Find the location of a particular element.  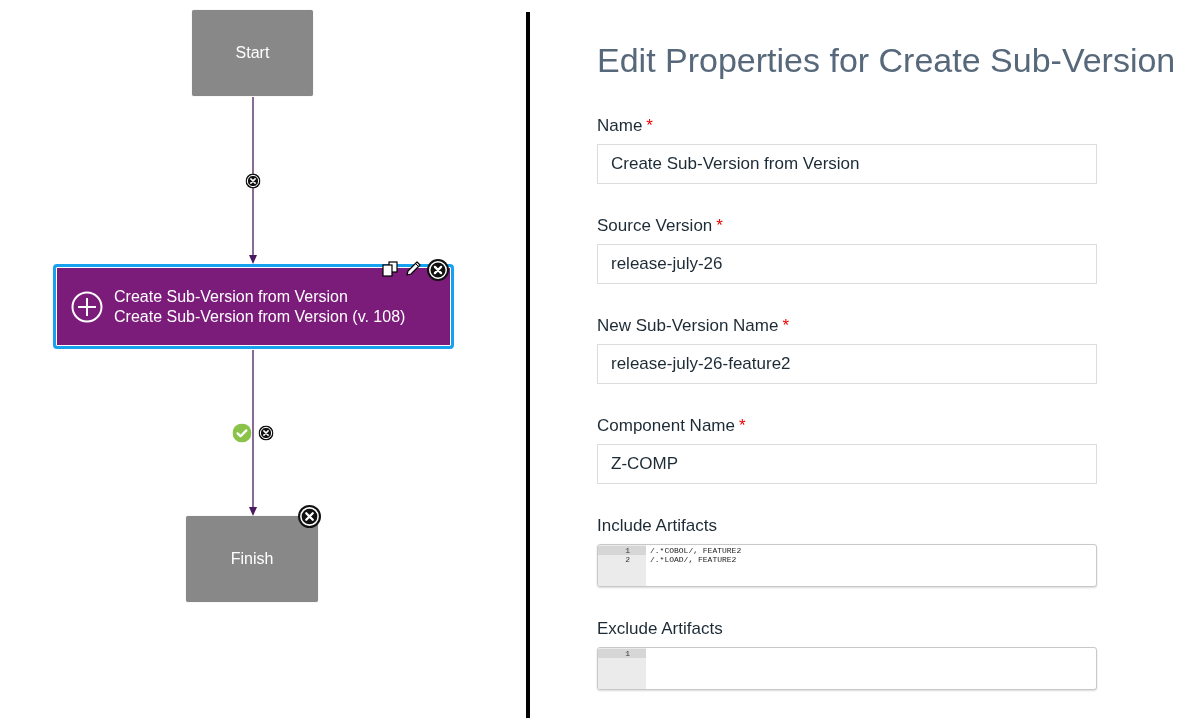

field-label: Component Name is located at coordinates (666, 426).